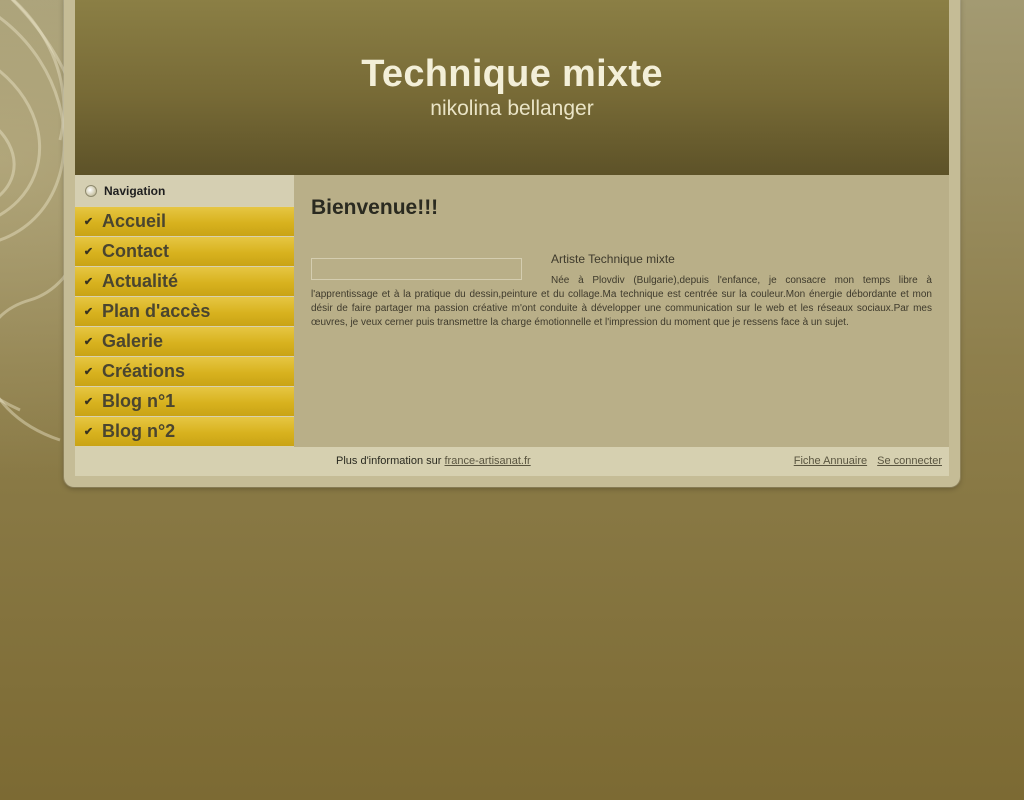 This screenshot has width=1024, height=800. What do you see at coordinates (135, 251) in the screenshot?
I see `sidebar-item-label: Contact` at bounding box center [135, 251].